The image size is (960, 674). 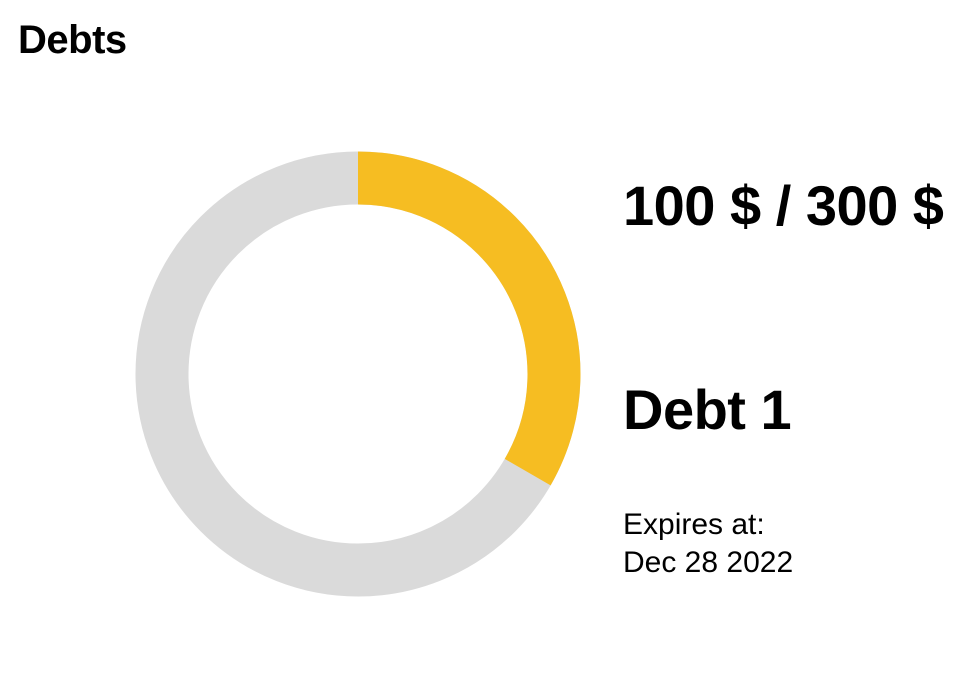 What do you see at coordinates (72, 40) in the screenshot?
I see `page-title: Debts` at bounding box center [72, 40].